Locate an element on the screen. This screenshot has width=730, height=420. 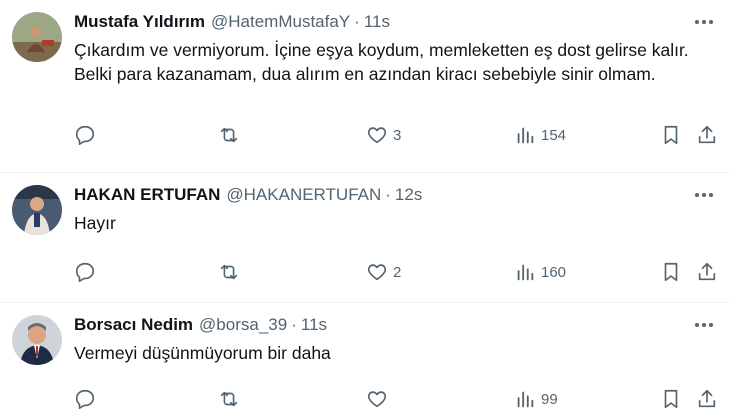
author-name: HAKAN ERTUFAN is located at coordinates (147, 195).